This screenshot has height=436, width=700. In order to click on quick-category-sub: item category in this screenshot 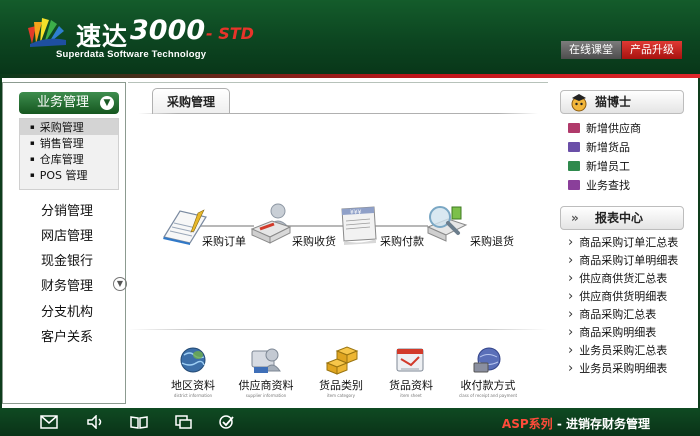, I will do `click(341, 395)`.